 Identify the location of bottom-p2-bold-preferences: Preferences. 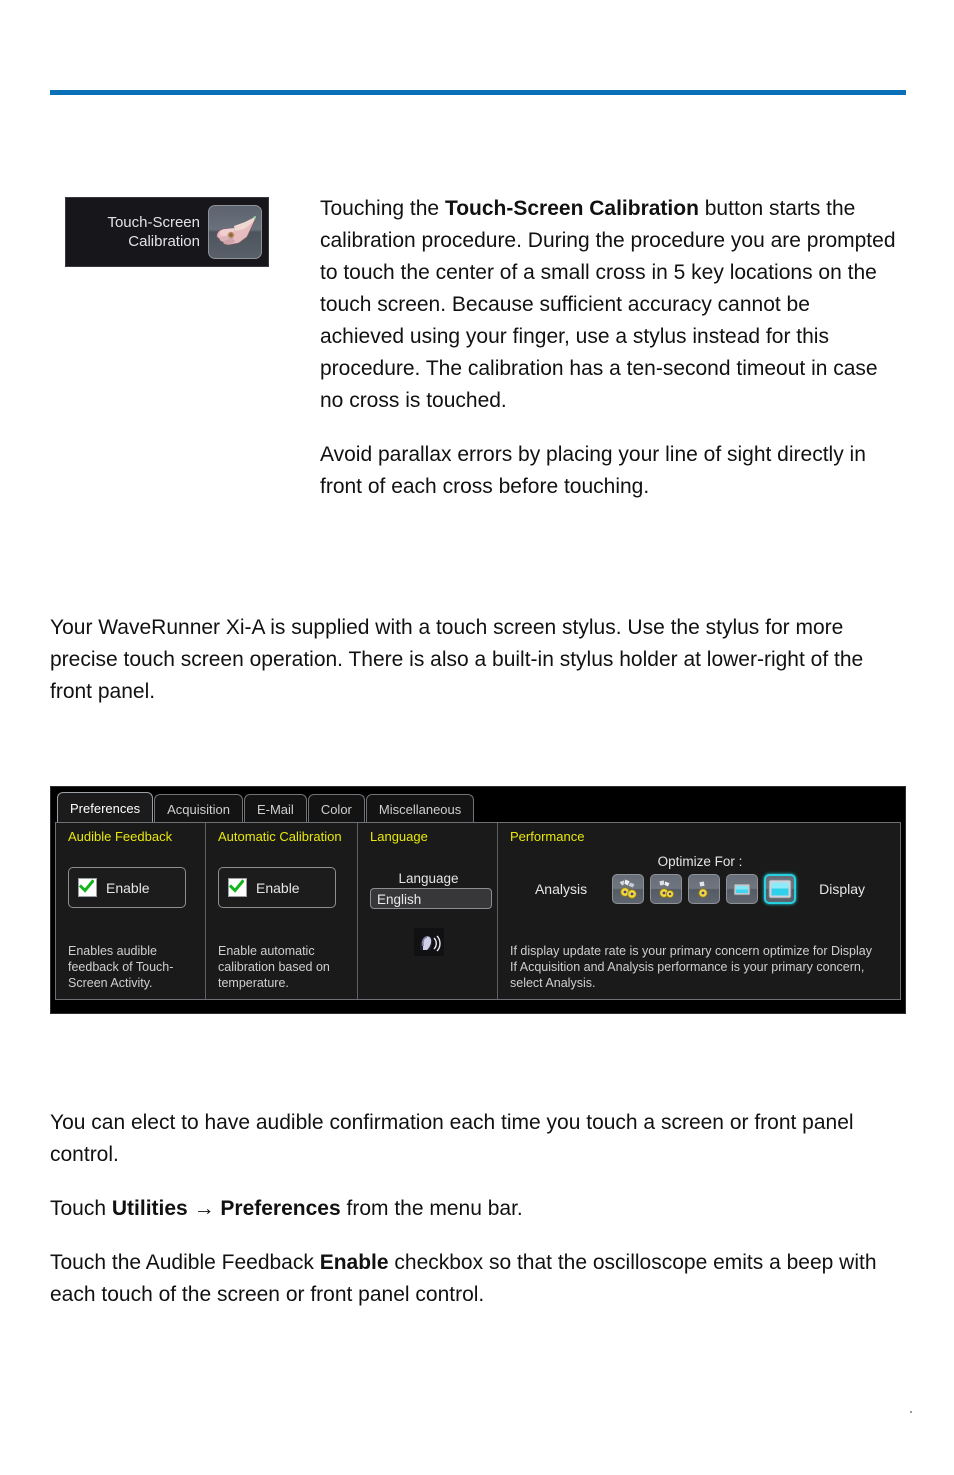
(280, 1208).